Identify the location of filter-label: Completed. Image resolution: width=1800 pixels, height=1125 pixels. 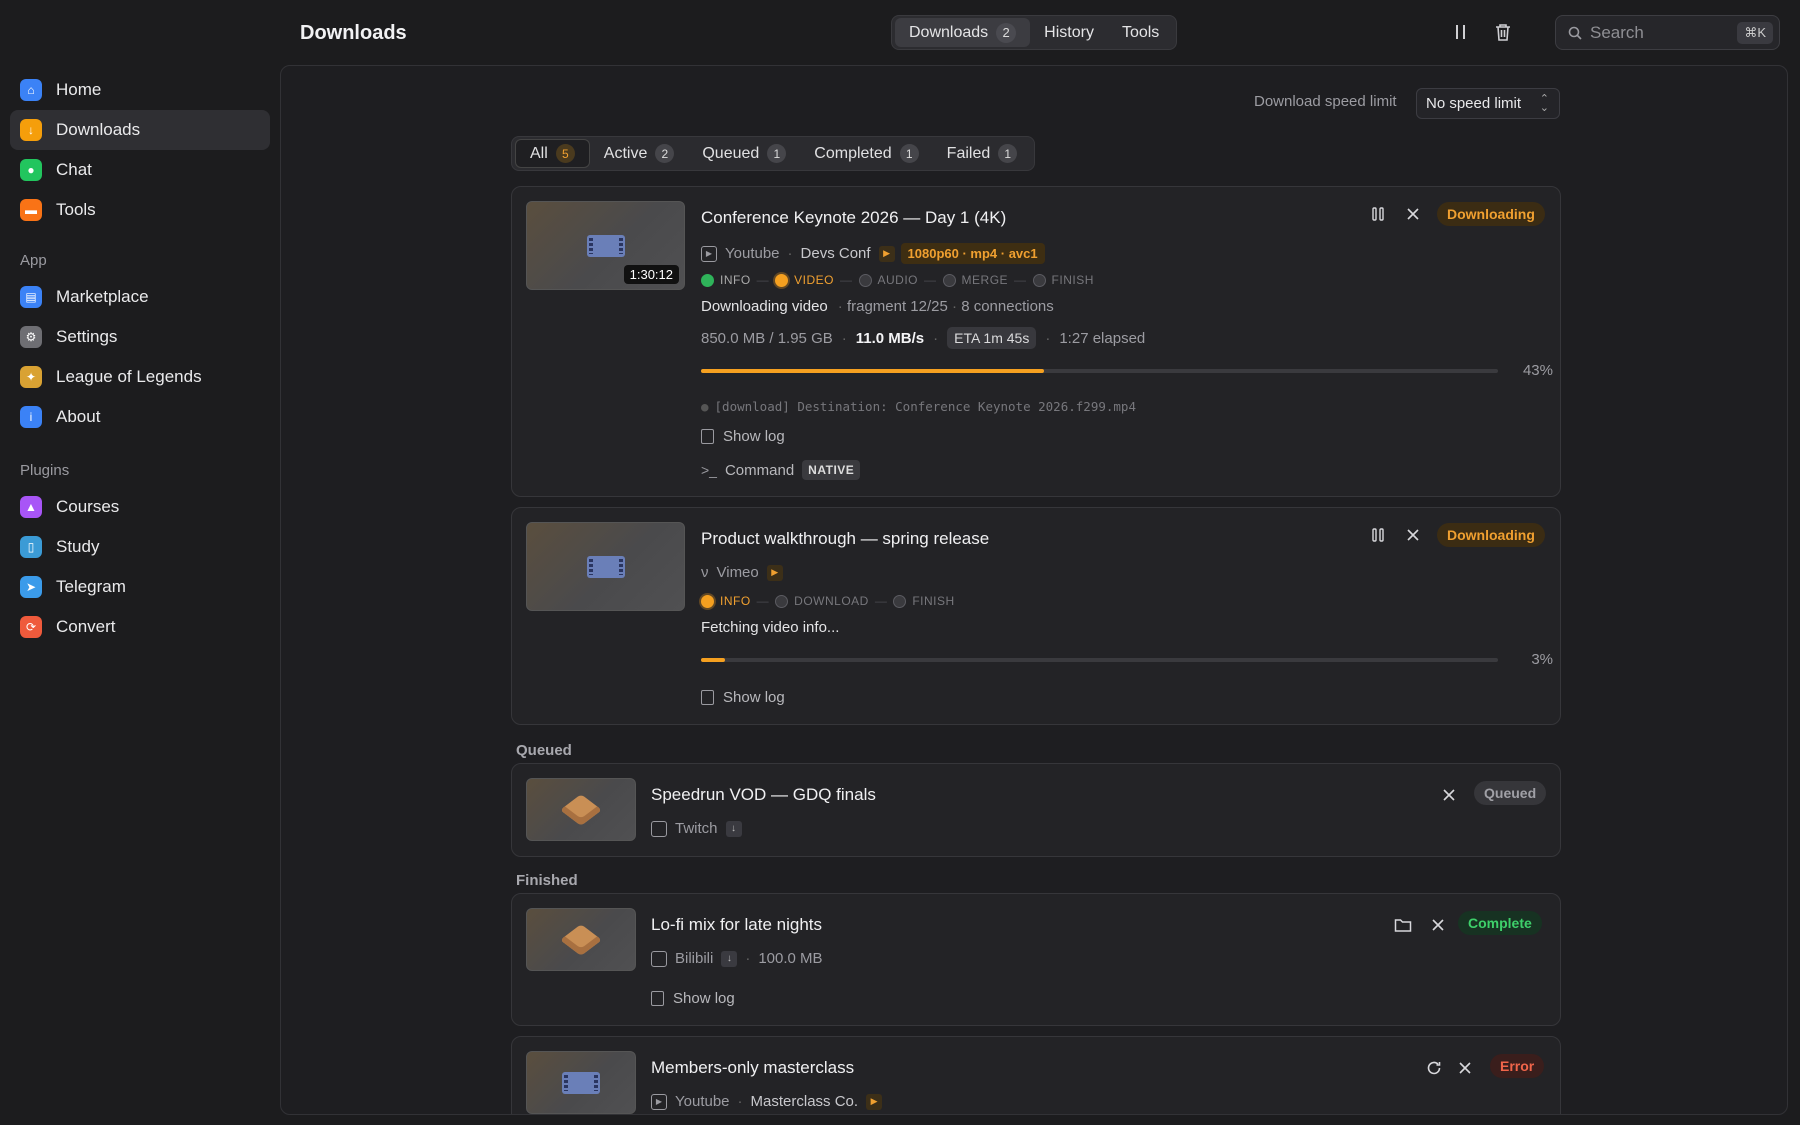
(853, 153).